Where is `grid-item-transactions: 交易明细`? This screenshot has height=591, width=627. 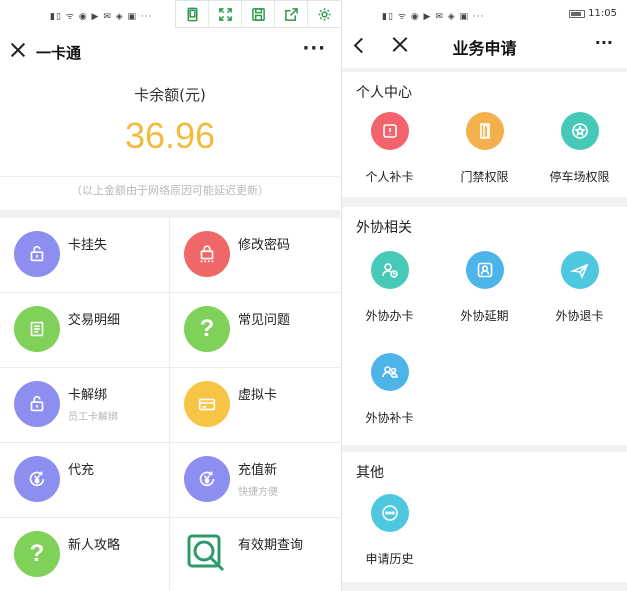 grid-item-transactions: 交易明细 is located at coordinates (85, 330).